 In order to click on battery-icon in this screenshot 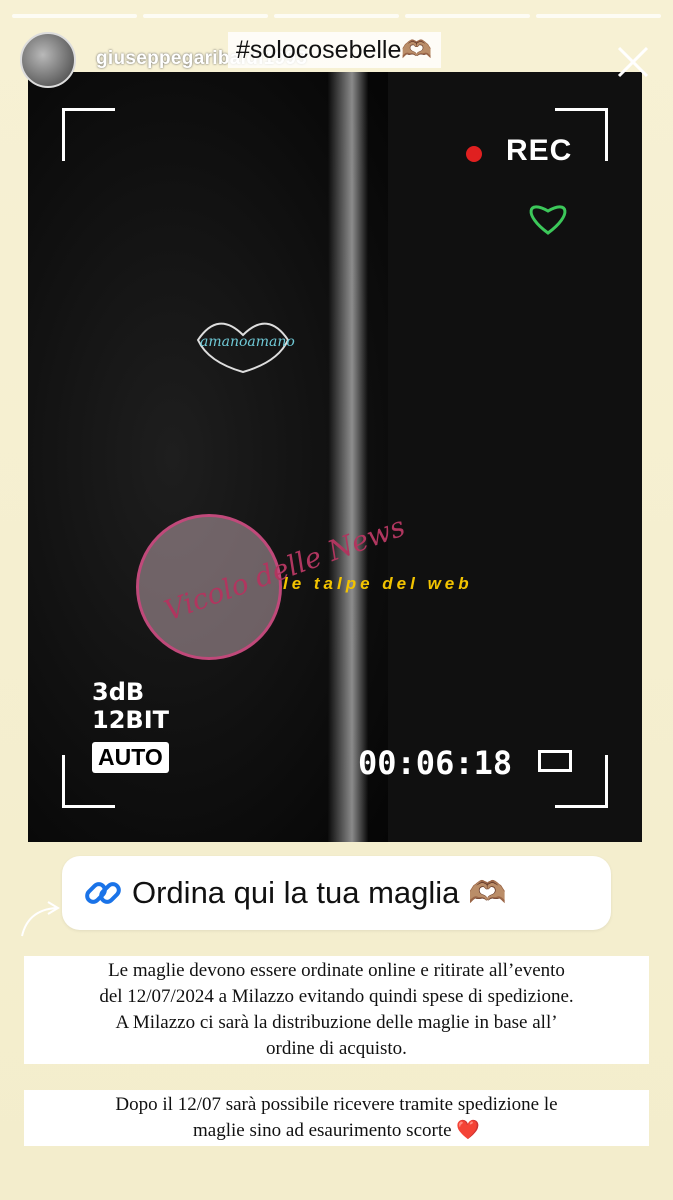, I will do `click(555, 761)`.